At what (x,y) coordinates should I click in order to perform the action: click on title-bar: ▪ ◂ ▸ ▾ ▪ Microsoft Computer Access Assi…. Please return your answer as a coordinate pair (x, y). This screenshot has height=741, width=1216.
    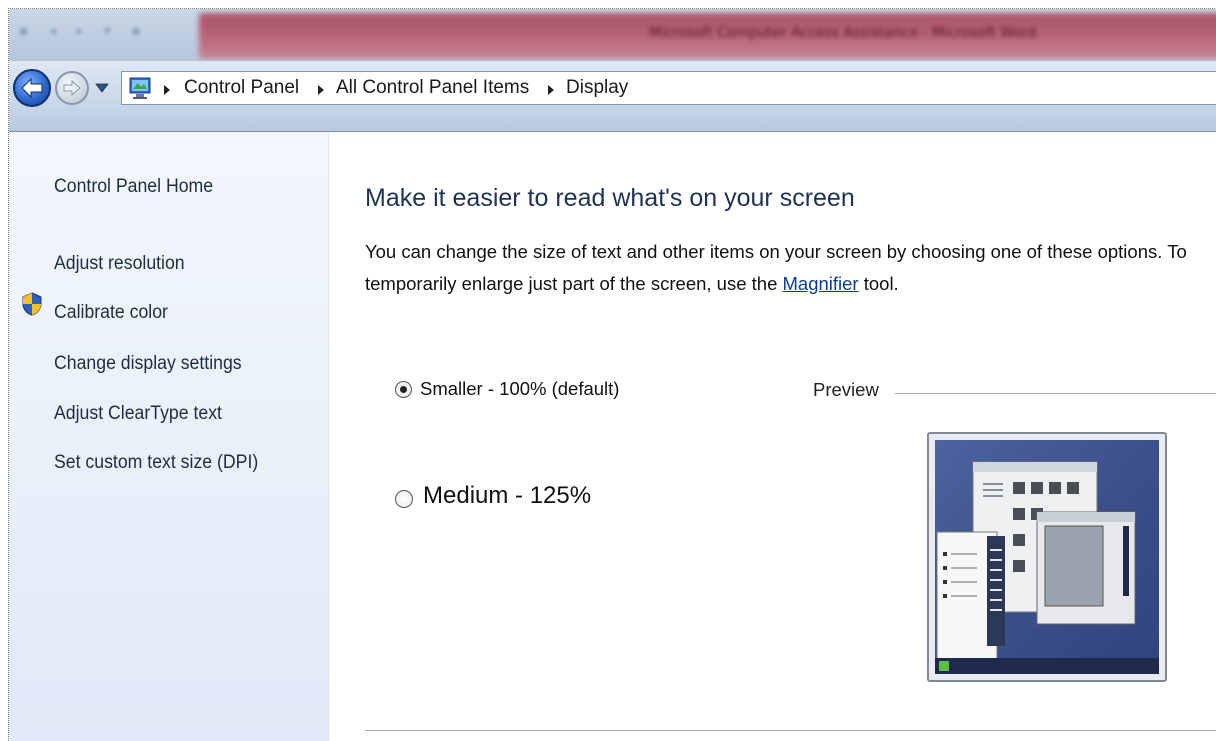
    Looking at the image, I should click on (612, 35).